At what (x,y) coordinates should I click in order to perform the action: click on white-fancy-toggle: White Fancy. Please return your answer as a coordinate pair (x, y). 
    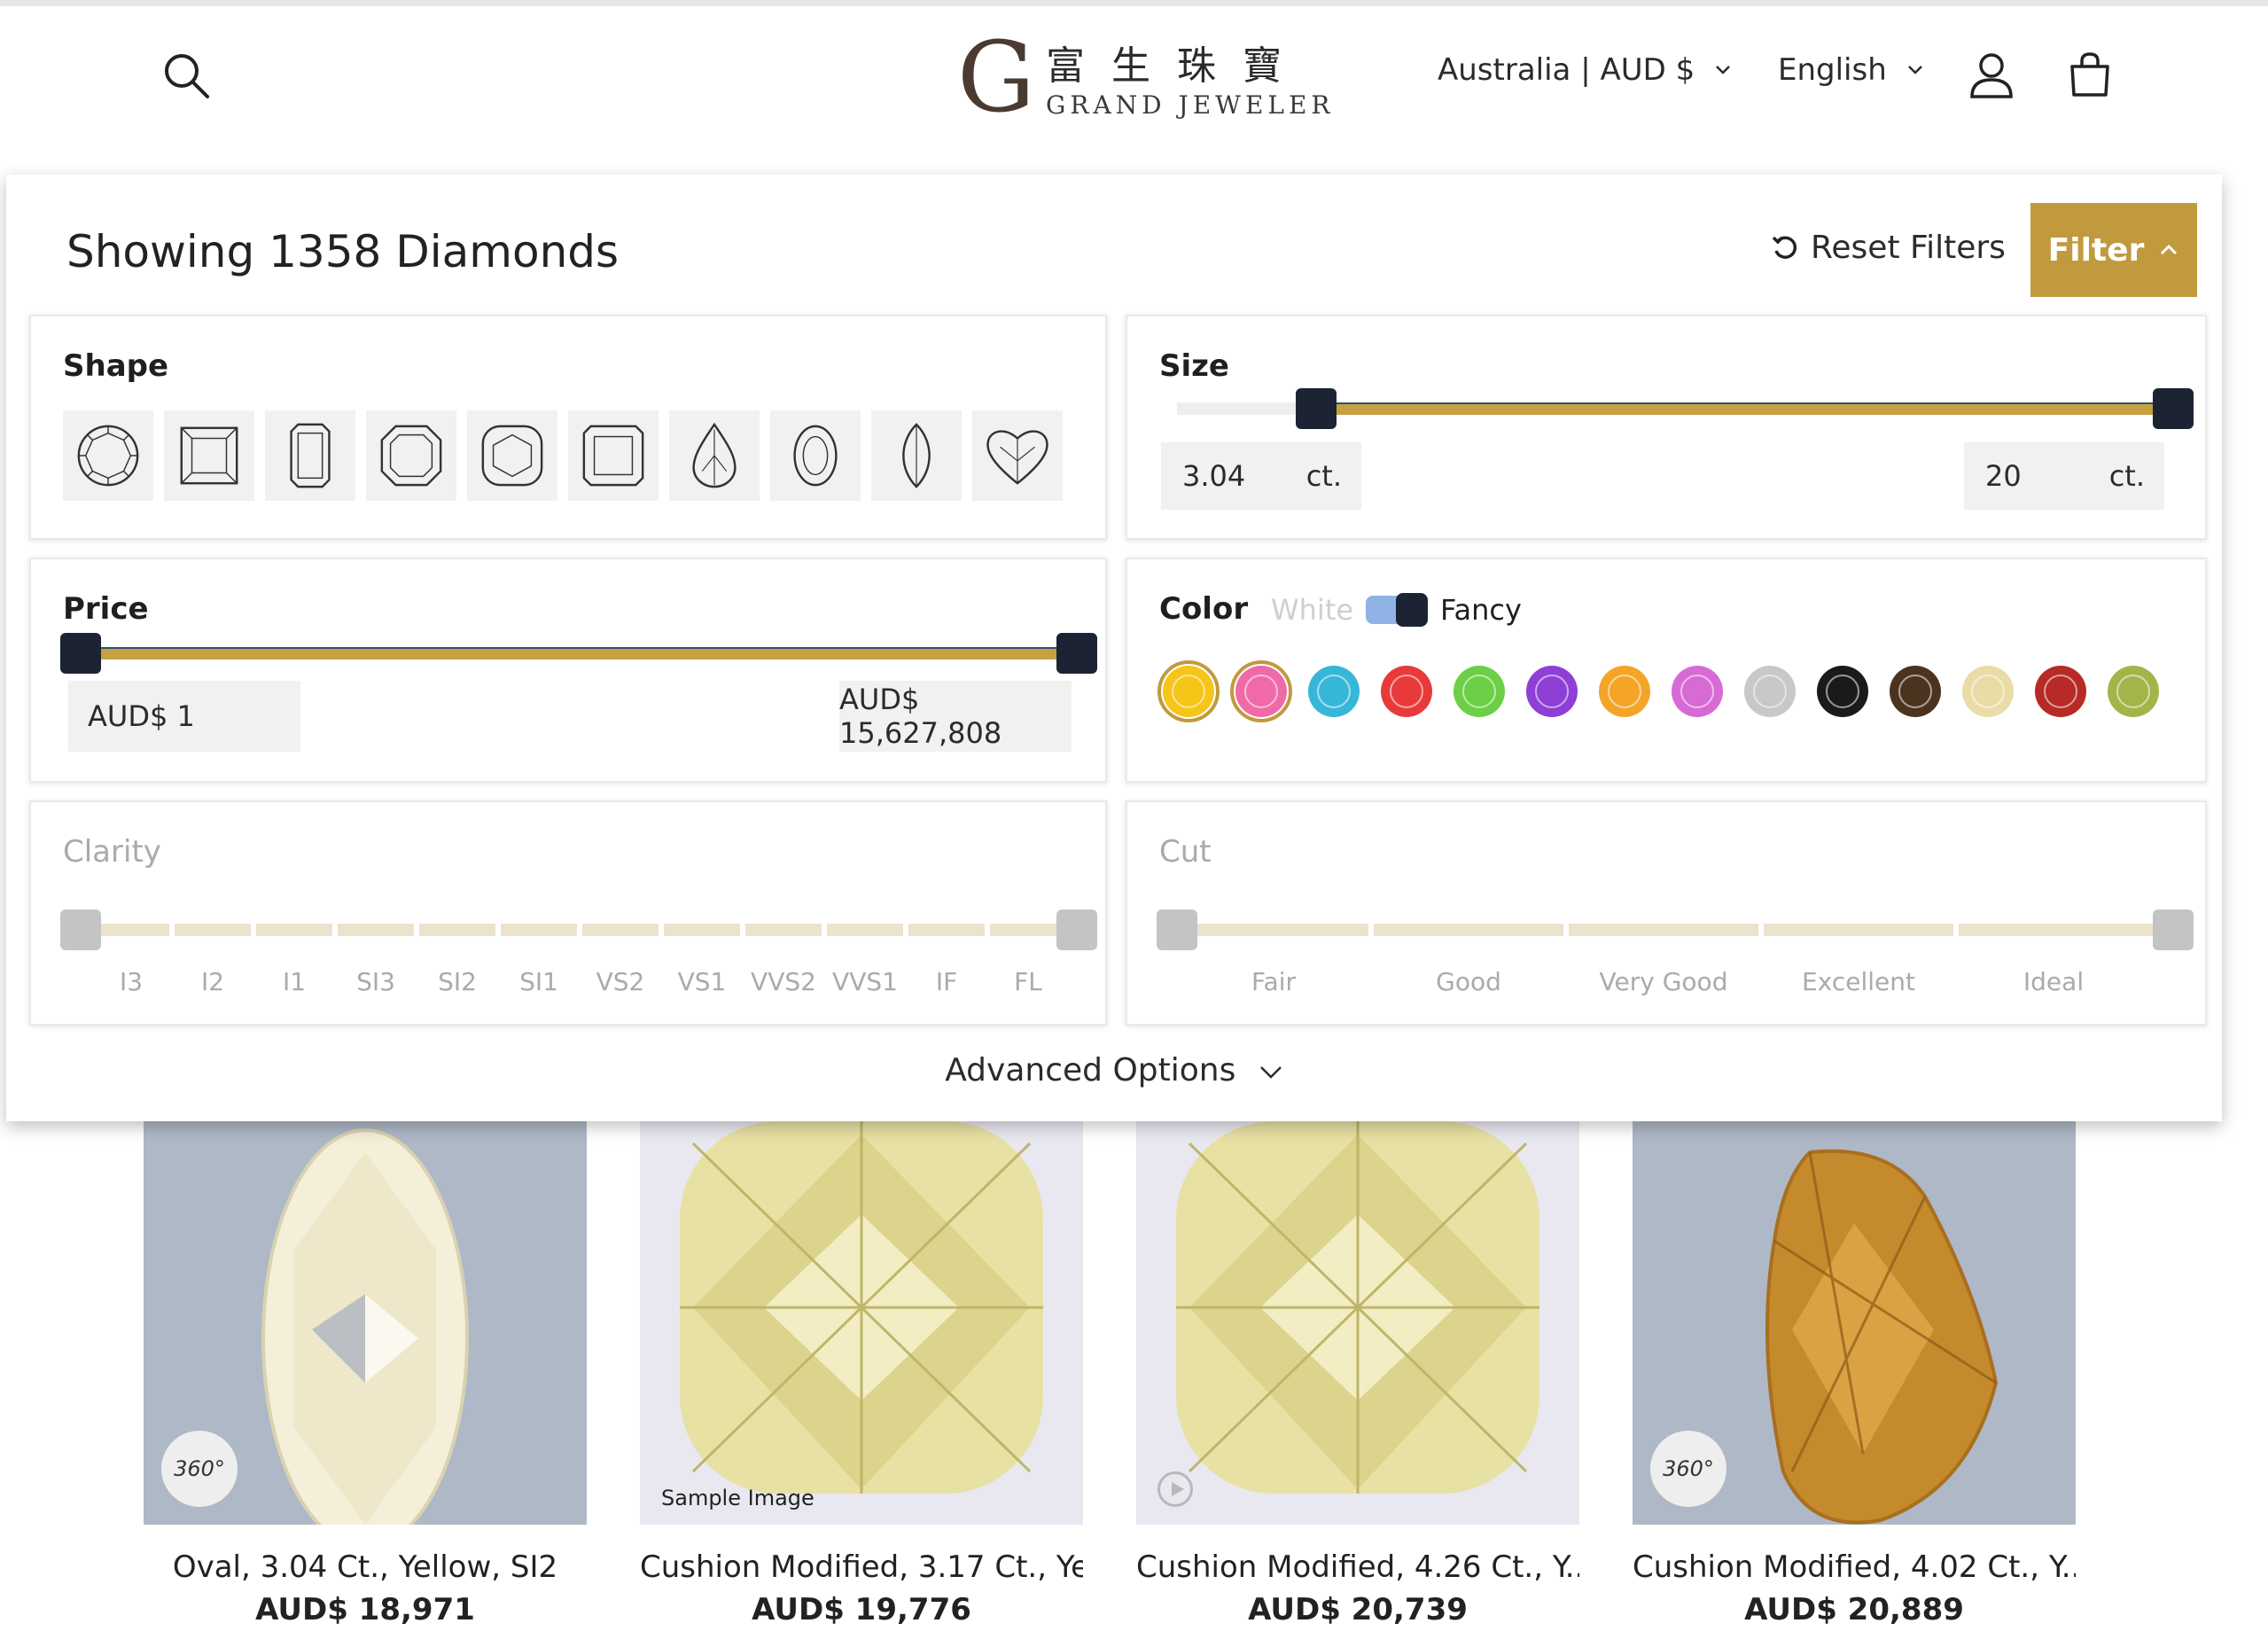
    Looking at the image, I should click on (1396, 610).